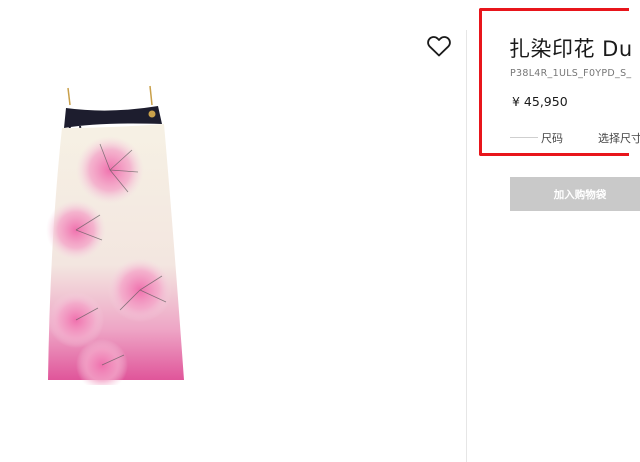  I want to click on heart-outline-icon, so click(439, 46).